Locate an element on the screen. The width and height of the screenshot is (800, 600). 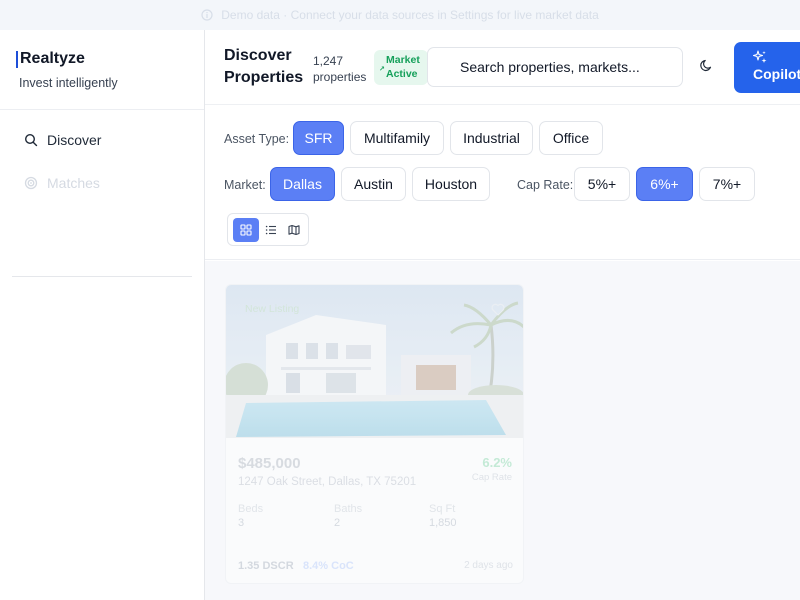
asset-type-chip-industrial: Industrial is located at coordinates (491, 138).